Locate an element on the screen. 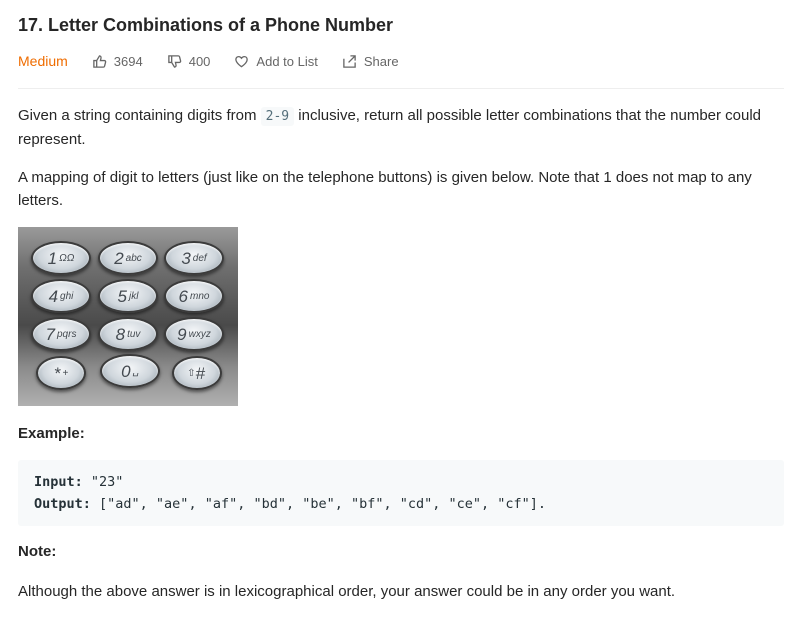 This screenshot has height=618, width=799. difficulty-label: Medium is located at coordinates (43, 61).